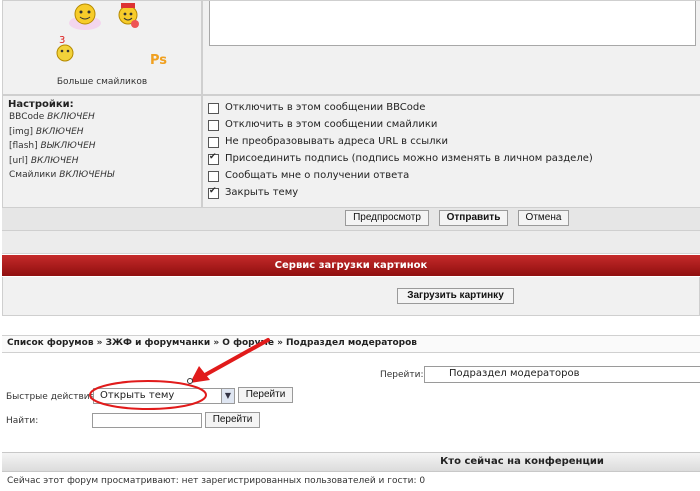 Image resolution: width=700 pixels, height=491 pixels. What do you see at coordinates (52, 397) in the screenshot?
I see `quick-actions-label: Быстрые действия:` at bounding box center [52, 397].